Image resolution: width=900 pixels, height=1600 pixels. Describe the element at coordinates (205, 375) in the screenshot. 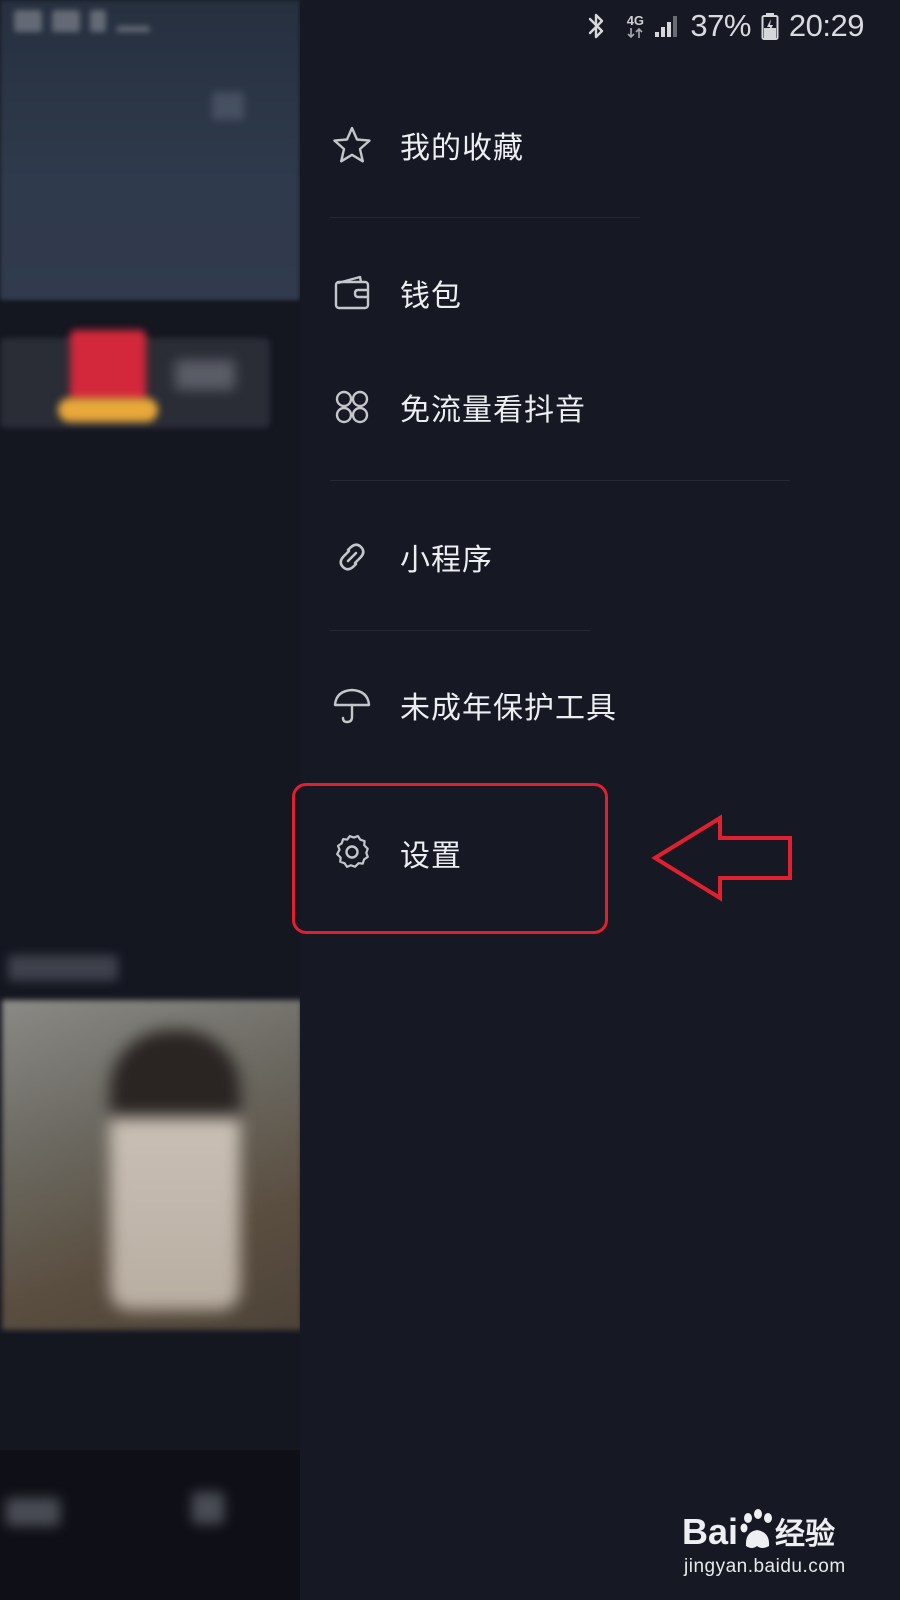

I see `background-tile-text` at that location.